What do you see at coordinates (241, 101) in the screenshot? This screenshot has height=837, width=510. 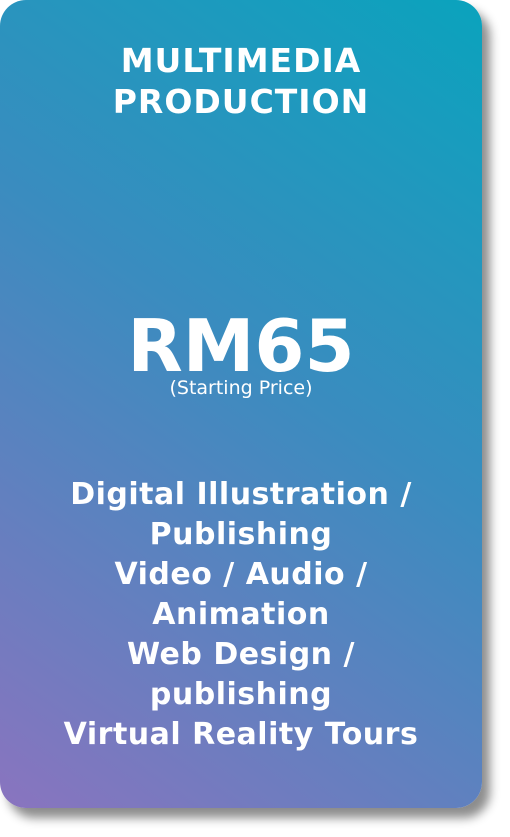 I see `card-title-line-2: PRODUCTION` at bounding box center [241, 101].